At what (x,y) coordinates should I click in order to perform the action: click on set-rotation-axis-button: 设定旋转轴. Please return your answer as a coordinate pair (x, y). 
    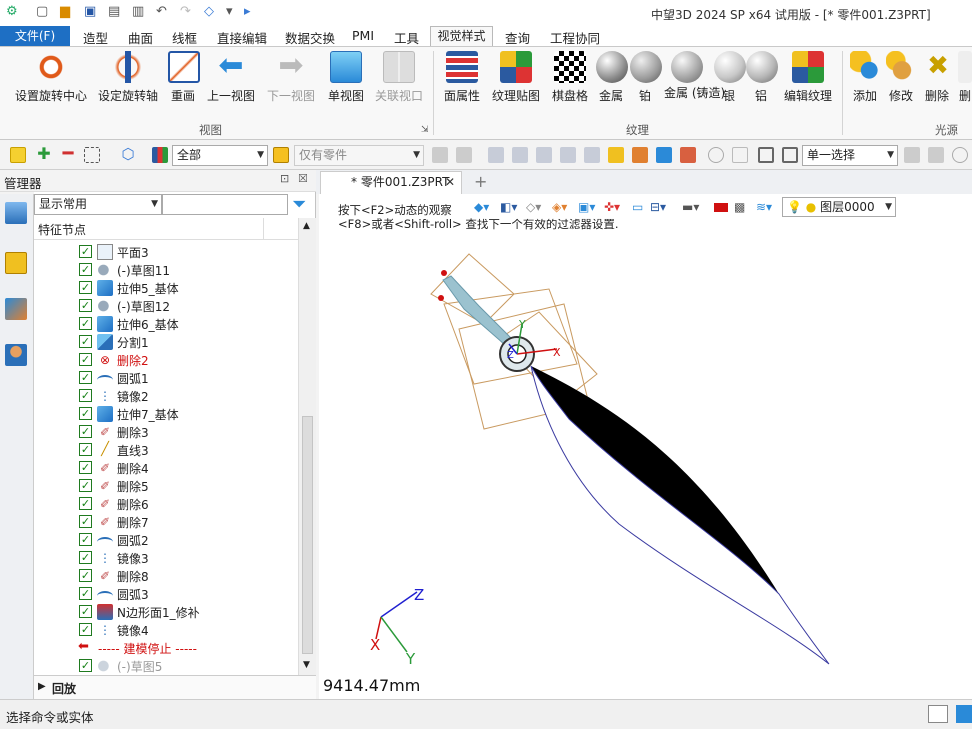
    Looking at the image, I should click on (128, 77).